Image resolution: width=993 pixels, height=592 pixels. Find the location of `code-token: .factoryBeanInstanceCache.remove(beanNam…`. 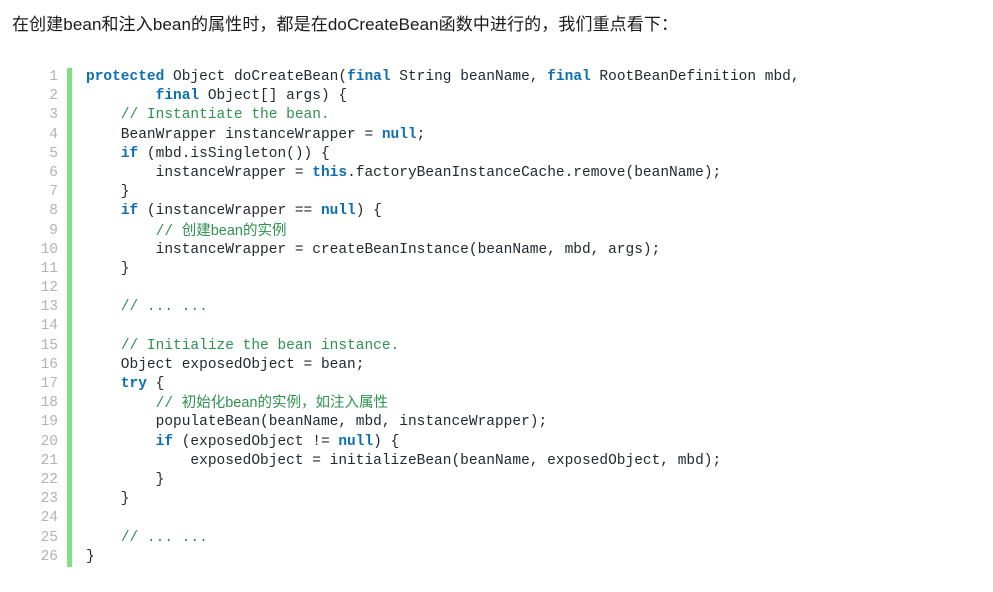

code-token: .factoryBeanInstanceCache.remove(beanNam… is located at coordinates (534, 172).